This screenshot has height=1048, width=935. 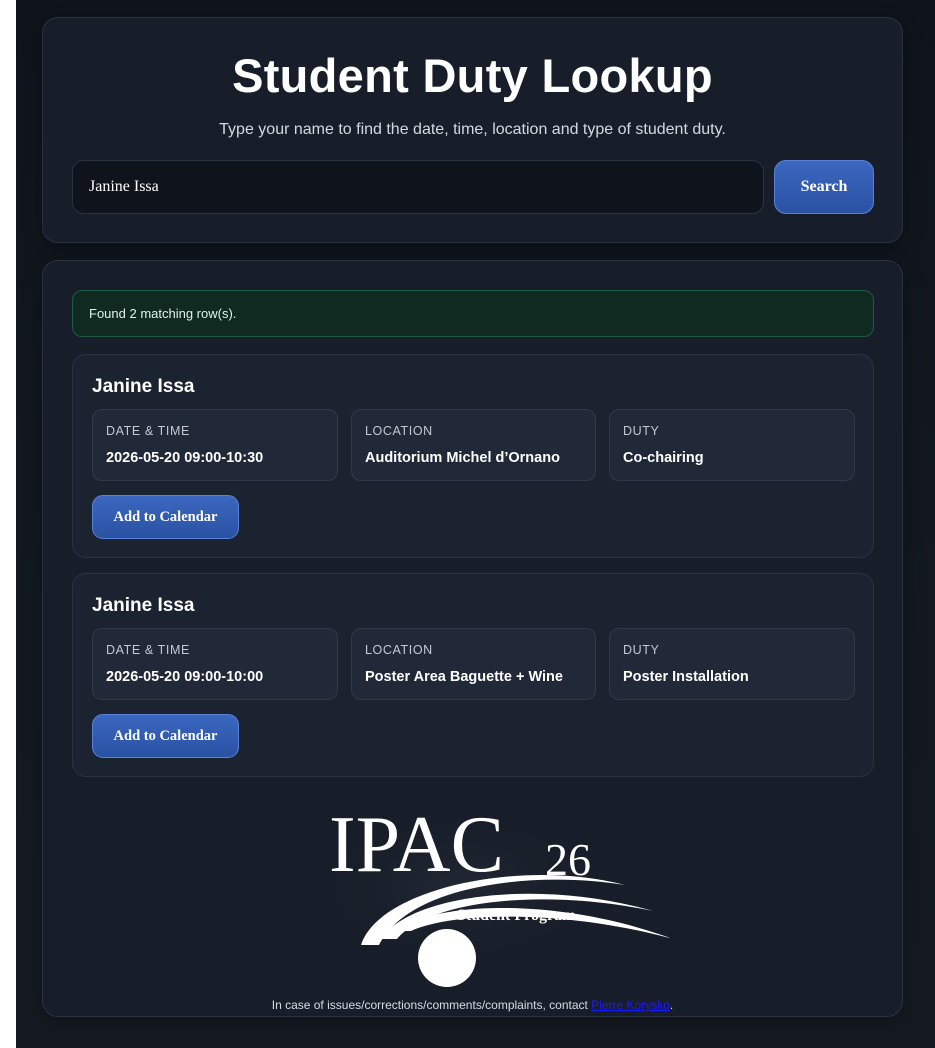 I want to click on field-value: Co-chairing, so click(x=663, y=458).